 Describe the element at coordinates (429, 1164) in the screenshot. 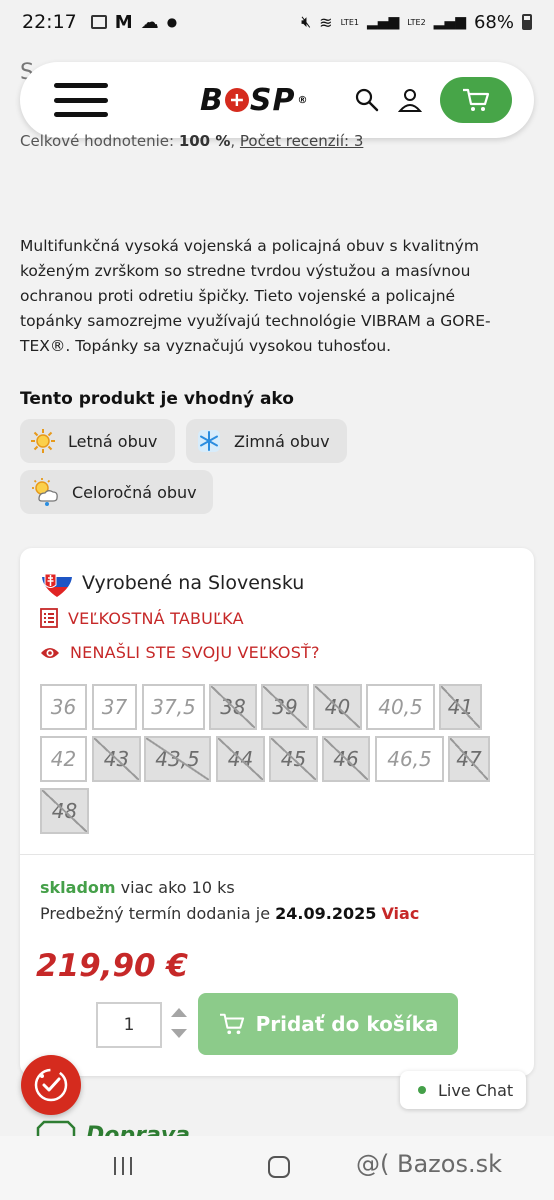

I see `watermark: @( Bazos.sk` at that location.